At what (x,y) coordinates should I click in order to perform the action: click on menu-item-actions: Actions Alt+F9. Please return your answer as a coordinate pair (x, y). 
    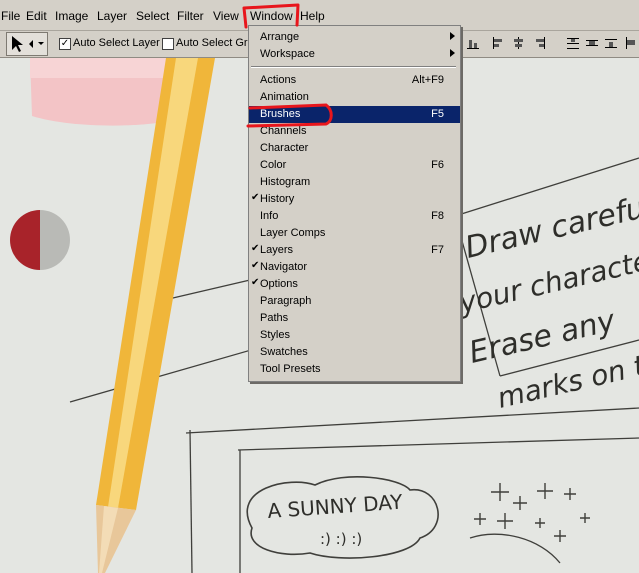
    Looking at the image, I should click on (354, 80).